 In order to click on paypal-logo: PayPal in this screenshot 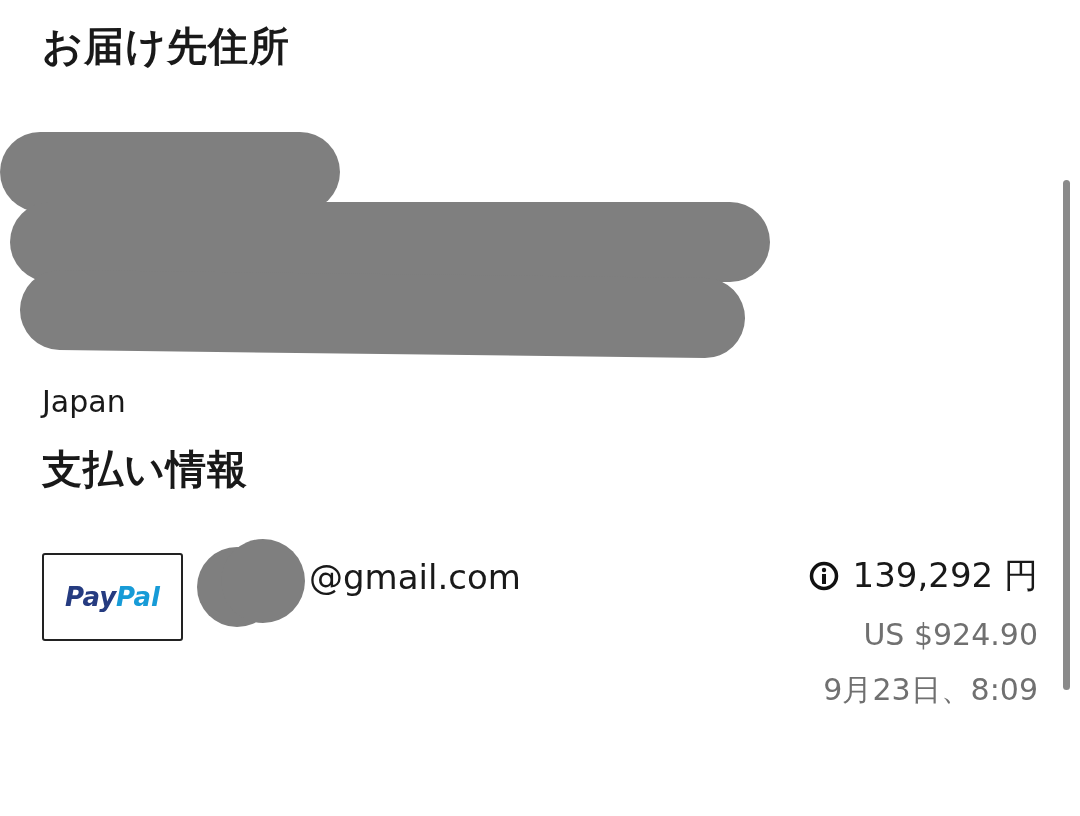, I will do `click(112, 597)`.